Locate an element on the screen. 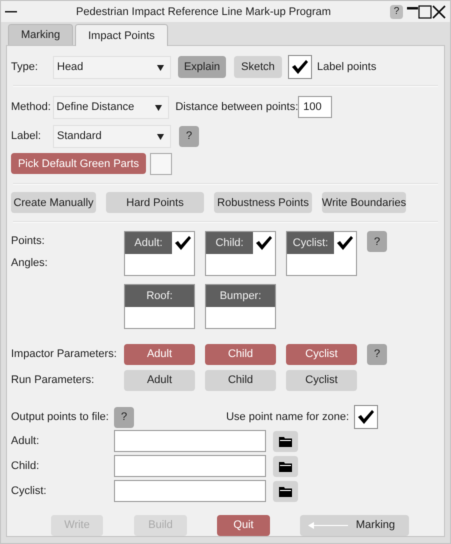  pick-parts-button: Pick Default Green Parts is located at coordinates (78, 163).